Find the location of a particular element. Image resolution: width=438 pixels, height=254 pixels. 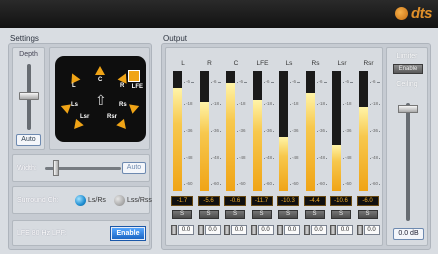

limiter-enable-button: Enable is located at coordinates (408, 69).